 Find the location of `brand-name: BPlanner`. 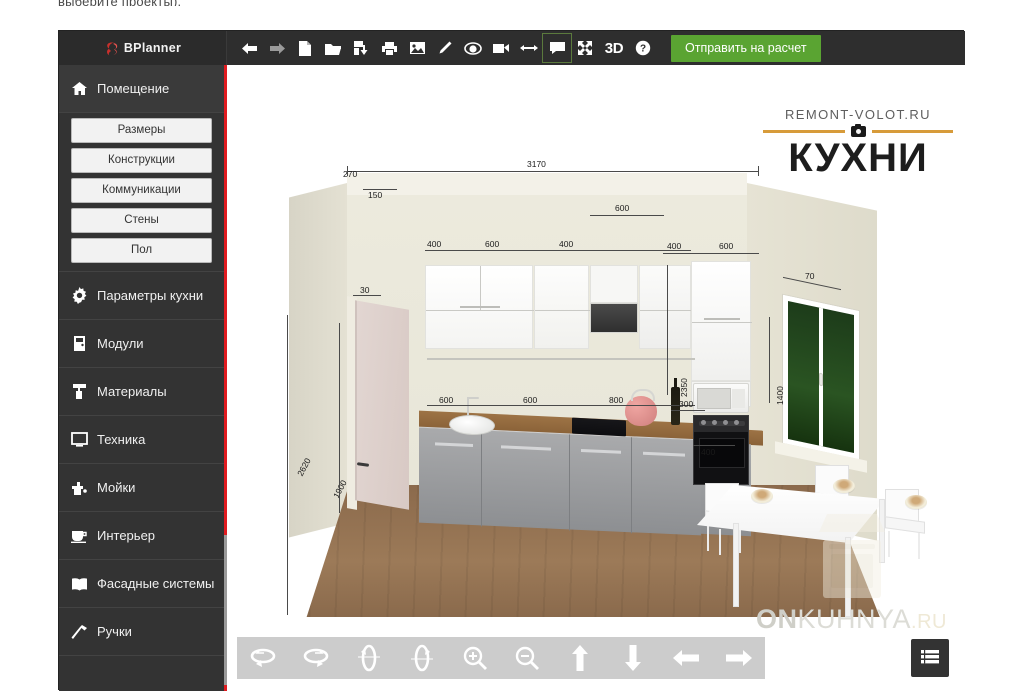

brand-name: BPlanner is located at coordinates (152, 48).